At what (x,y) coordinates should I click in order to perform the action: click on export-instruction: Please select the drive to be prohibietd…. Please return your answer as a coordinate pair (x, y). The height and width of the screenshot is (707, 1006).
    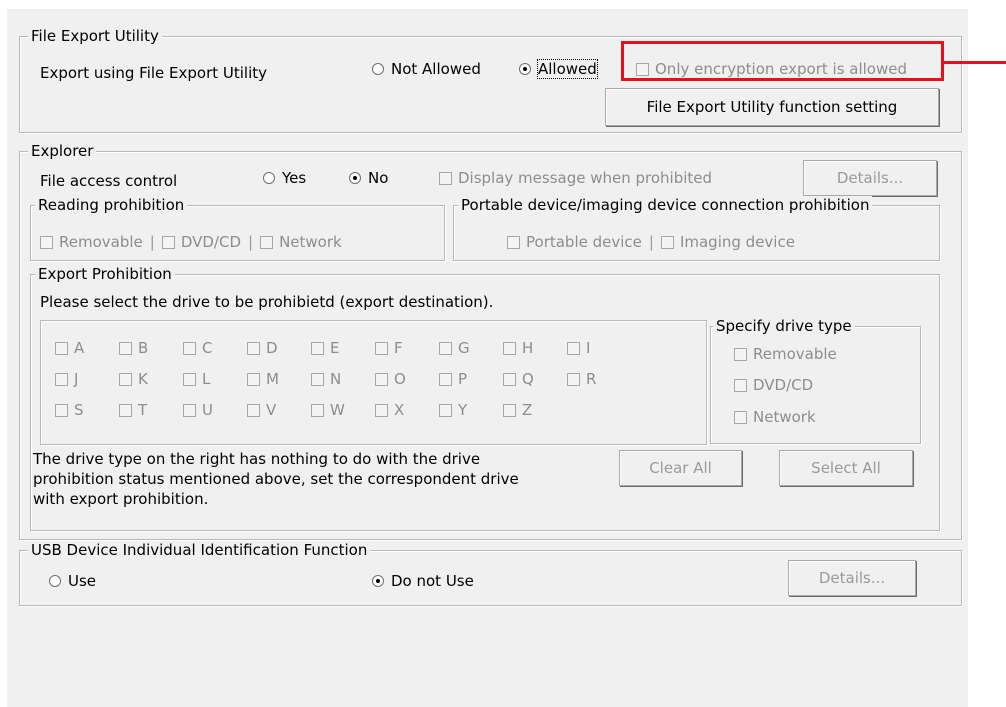
    Looking at the image, I should click on (267, 302).